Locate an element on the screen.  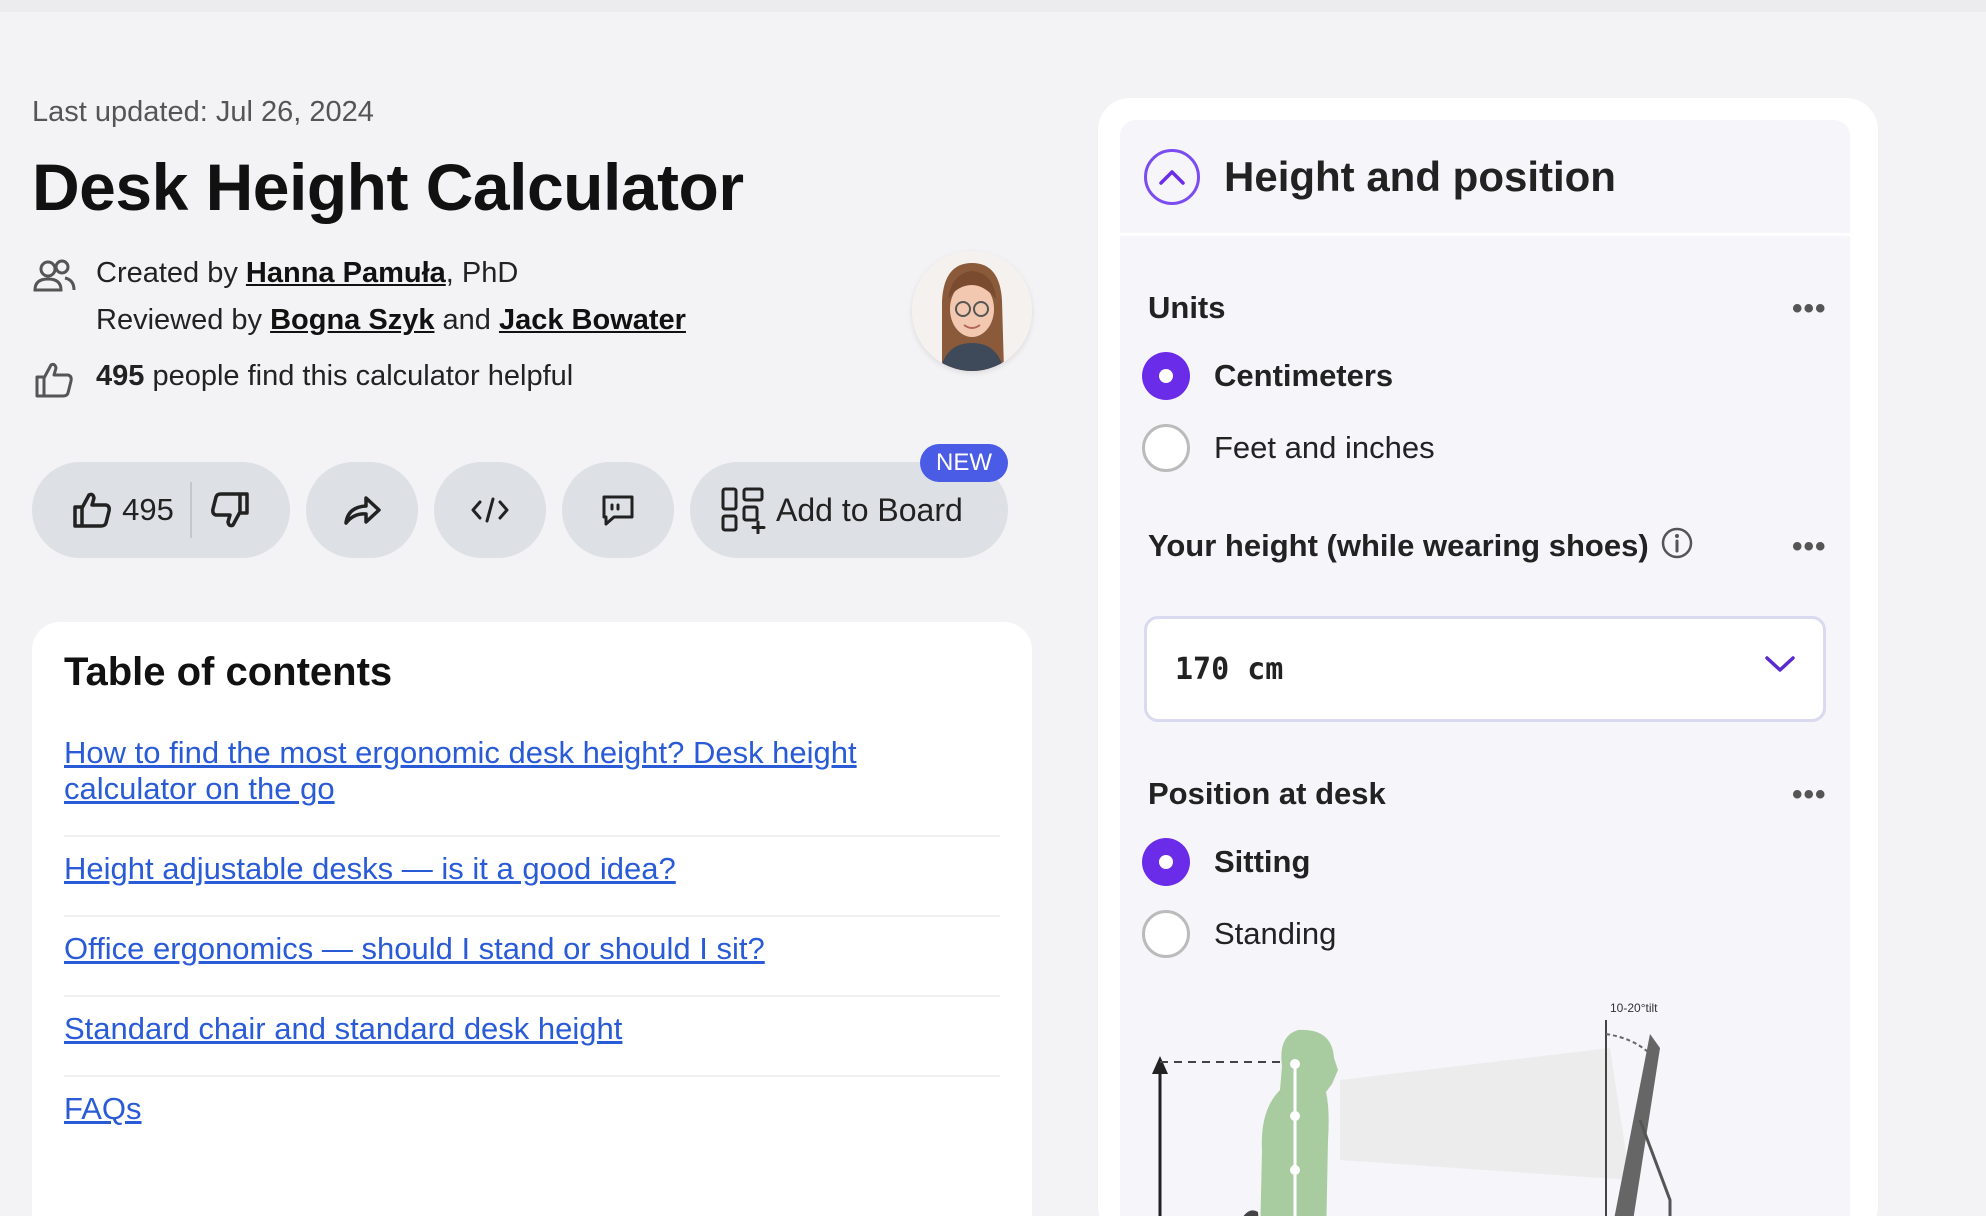
comment-icon is located at coordinates (618, 510).